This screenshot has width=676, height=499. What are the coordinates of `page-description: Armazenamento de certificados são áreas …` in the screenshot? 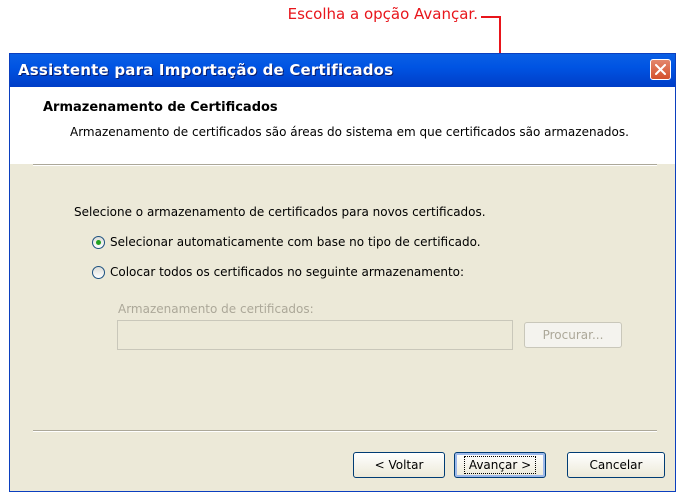 It's located at (349, 132).